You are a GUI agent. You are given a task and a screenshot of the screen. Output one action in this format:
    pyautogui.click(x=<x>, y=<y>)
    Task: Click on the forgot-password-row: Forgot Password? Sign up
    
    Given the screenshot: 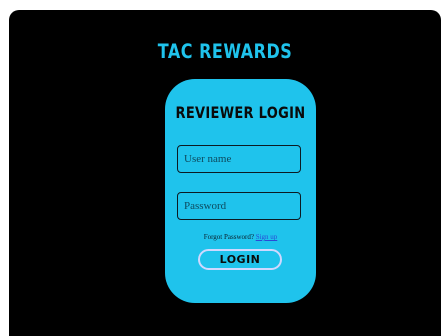 What is the action you would take?
    pyautogui.click(x=240, y=237)
    